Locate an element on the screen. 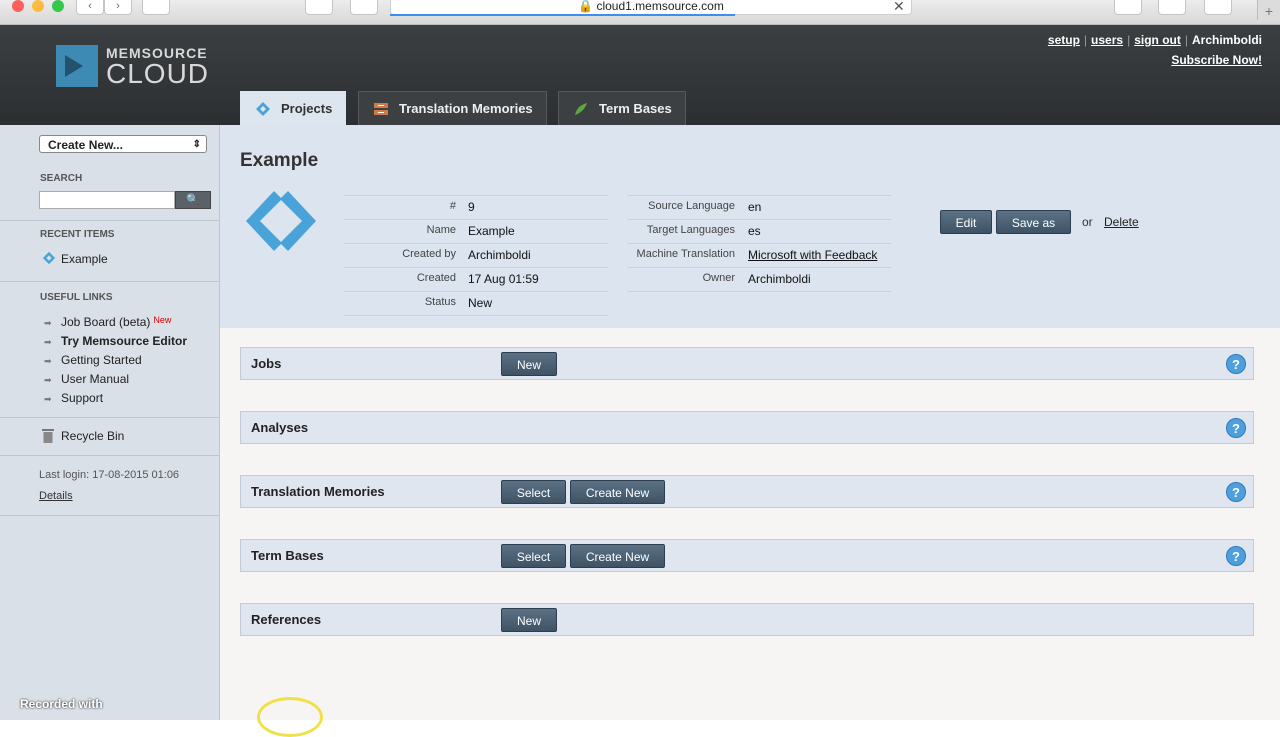 The image size is (1280, 737). cursor-highlight is located at coordinates (290, 717).